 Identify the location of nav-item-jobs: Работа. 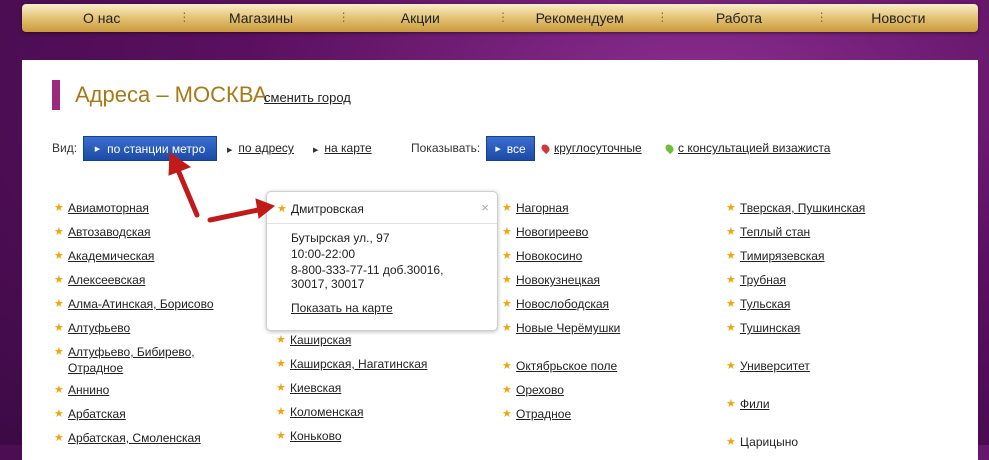
(737, 18).